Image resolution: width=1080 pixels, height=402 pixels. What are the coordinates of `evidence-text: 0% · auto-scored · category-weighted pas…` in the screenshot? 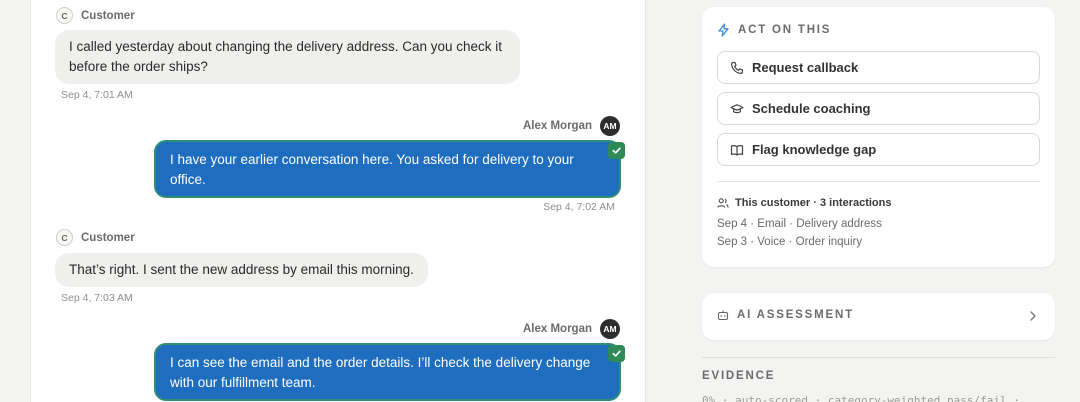 It's located at (861, 398).